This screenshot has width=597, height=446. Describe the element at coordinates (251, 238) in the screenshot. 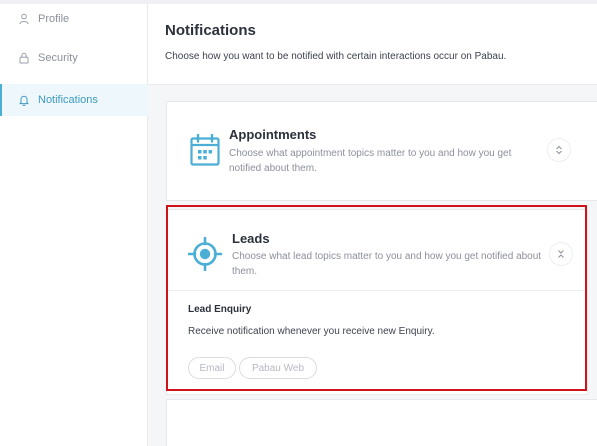

I see `leads-title: Leads` at that location.